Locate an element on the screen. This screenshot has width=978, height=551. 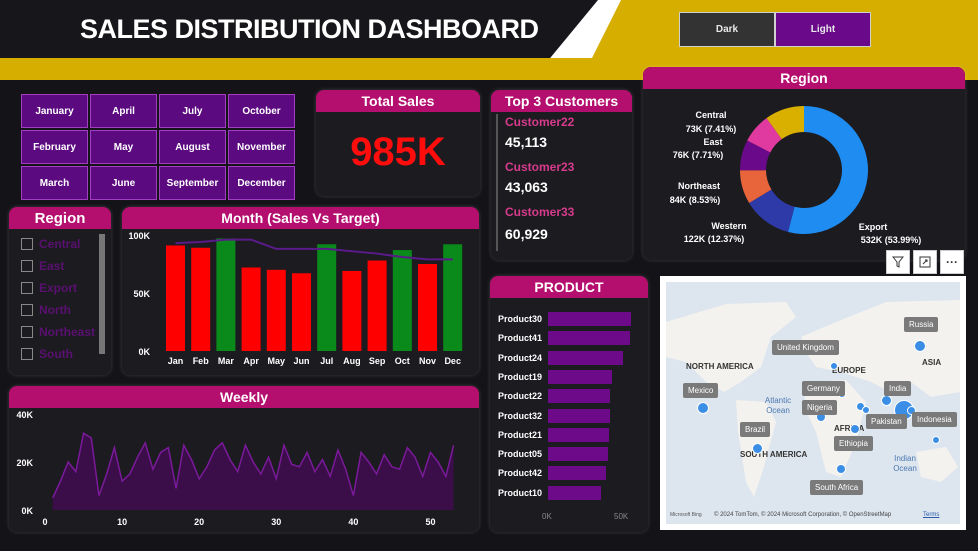
dashboard-title: SALES DISTRIBUTION DASHBOARD is located at coordinates (309, 29).